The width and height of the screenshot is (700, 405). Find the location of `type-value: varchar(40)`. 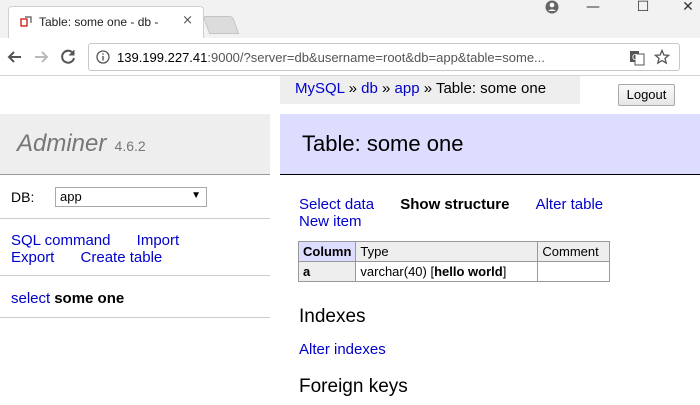

type-value: varchar(40) is located at coordinates (393, 271).